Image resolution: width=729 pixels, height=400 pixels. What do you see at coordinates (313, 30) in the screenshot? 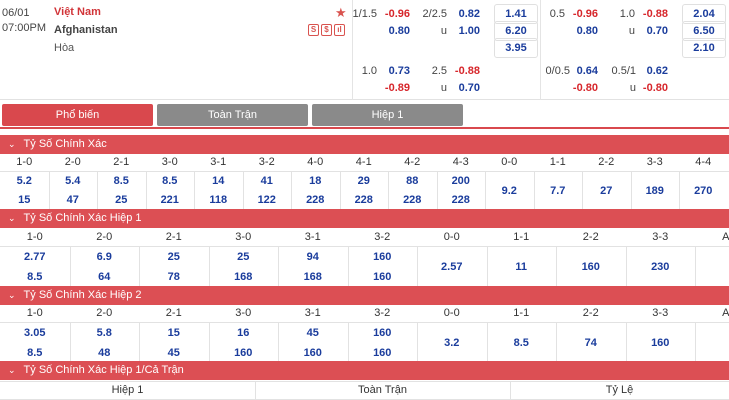
I see `stats-s-icon: S` at bounding box center [313, 30].